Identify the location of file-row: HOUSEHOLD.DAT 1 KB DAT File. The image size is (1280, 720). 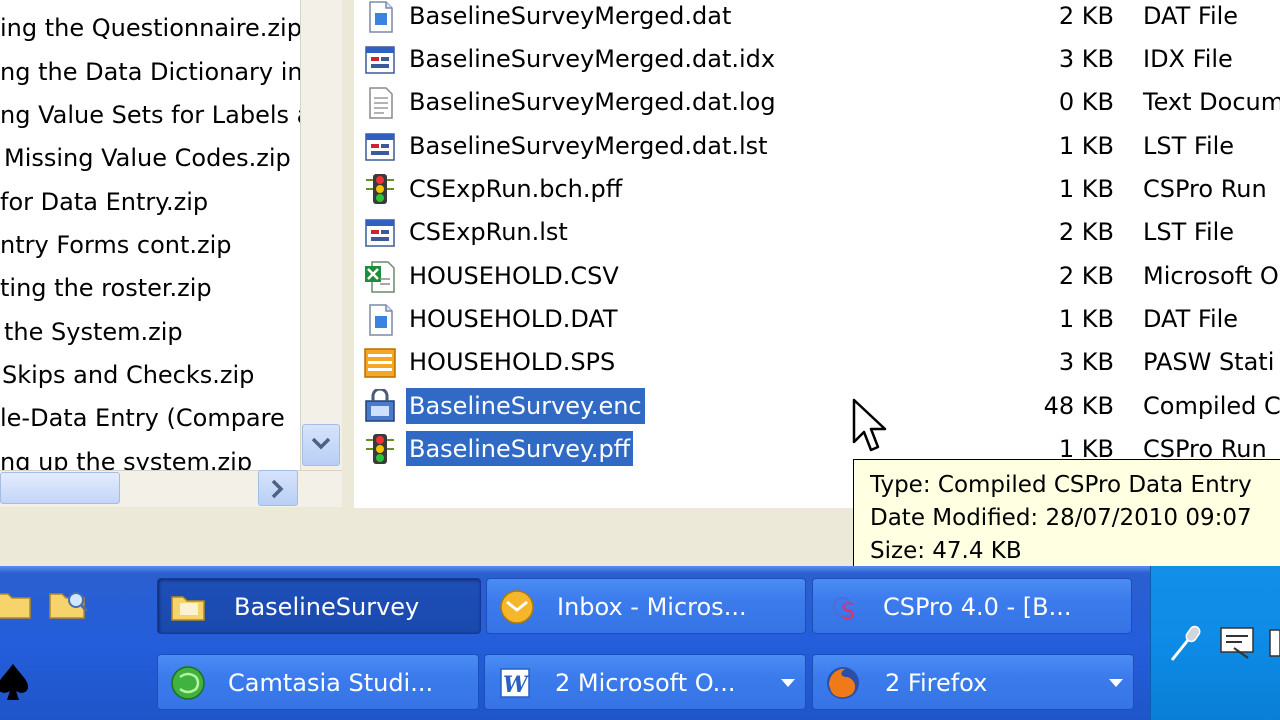
(817, 320).